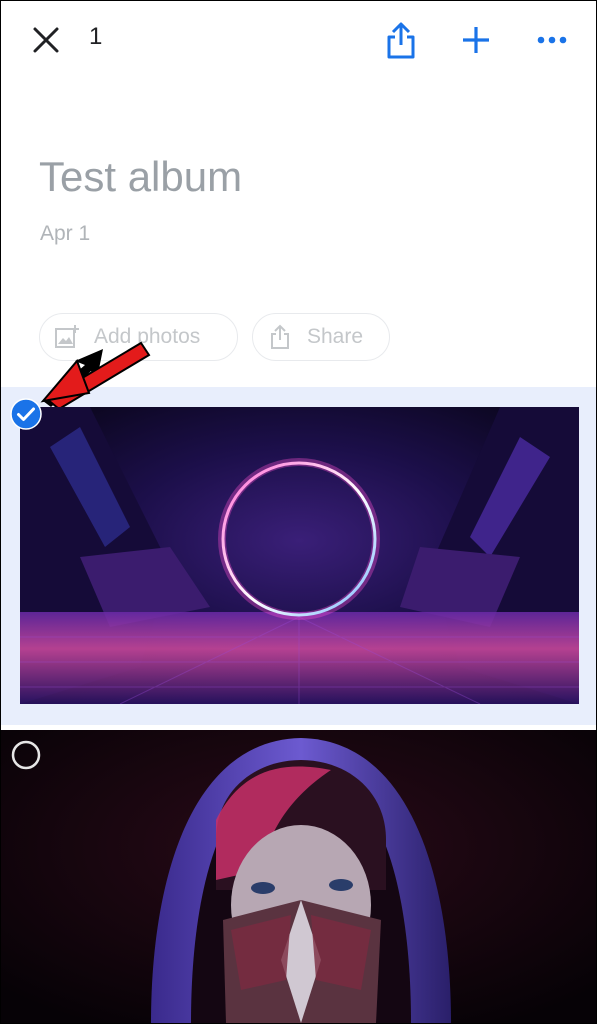  Describe the element at coordinates (335, 336) in the screenshot. I see `share-label: Share` at that location.